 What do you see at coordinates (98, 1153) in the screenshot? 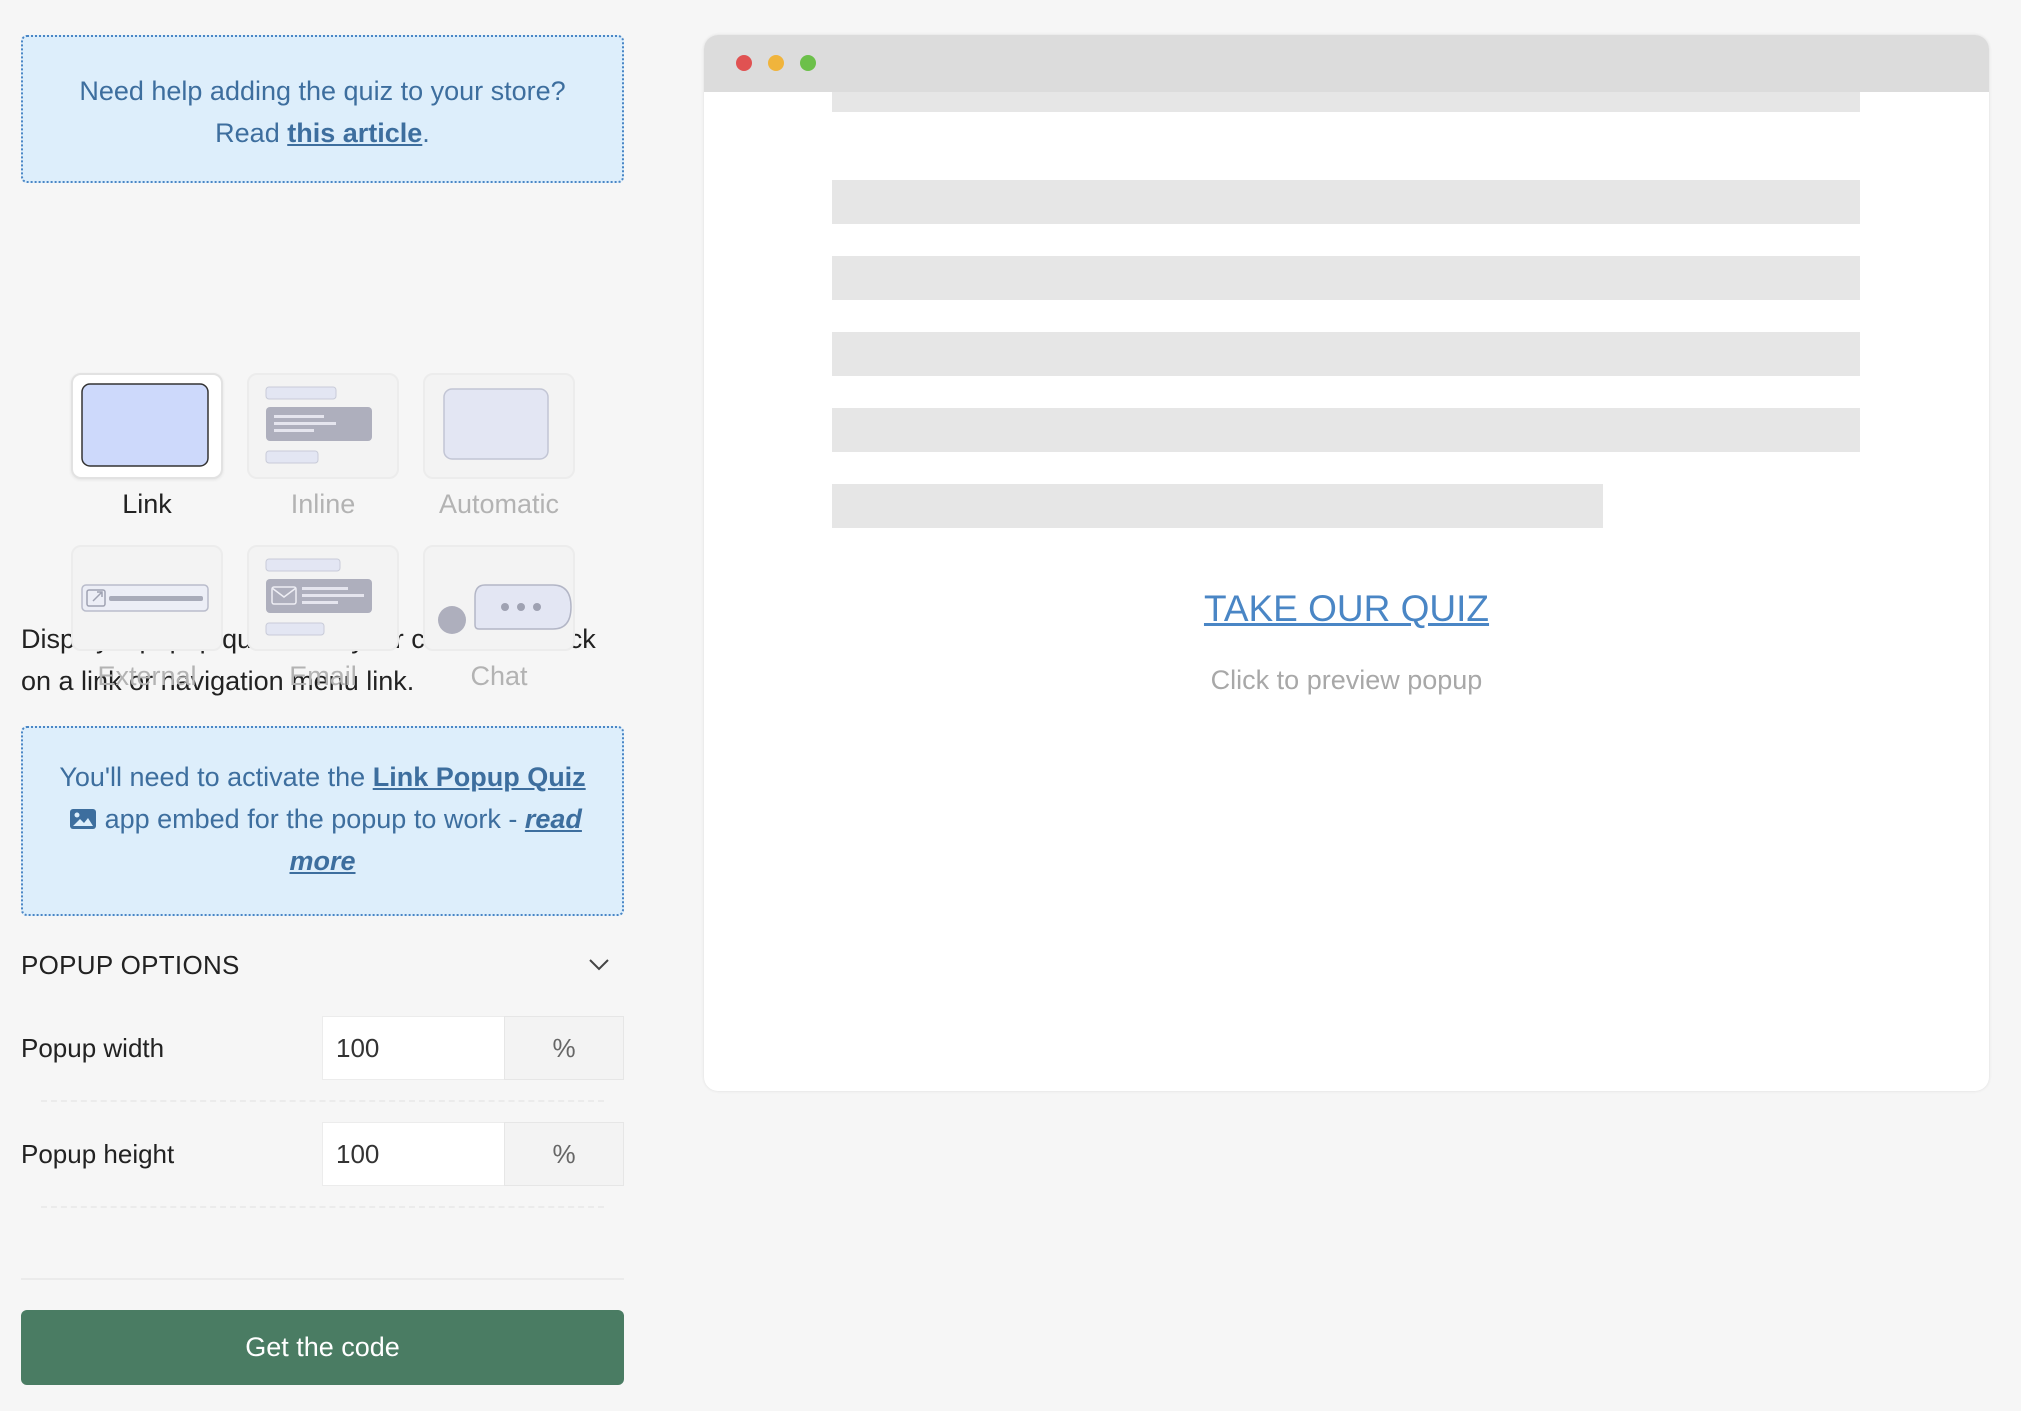
I see `popup-height-label: Popup height` at bounding box center [98, 1153].